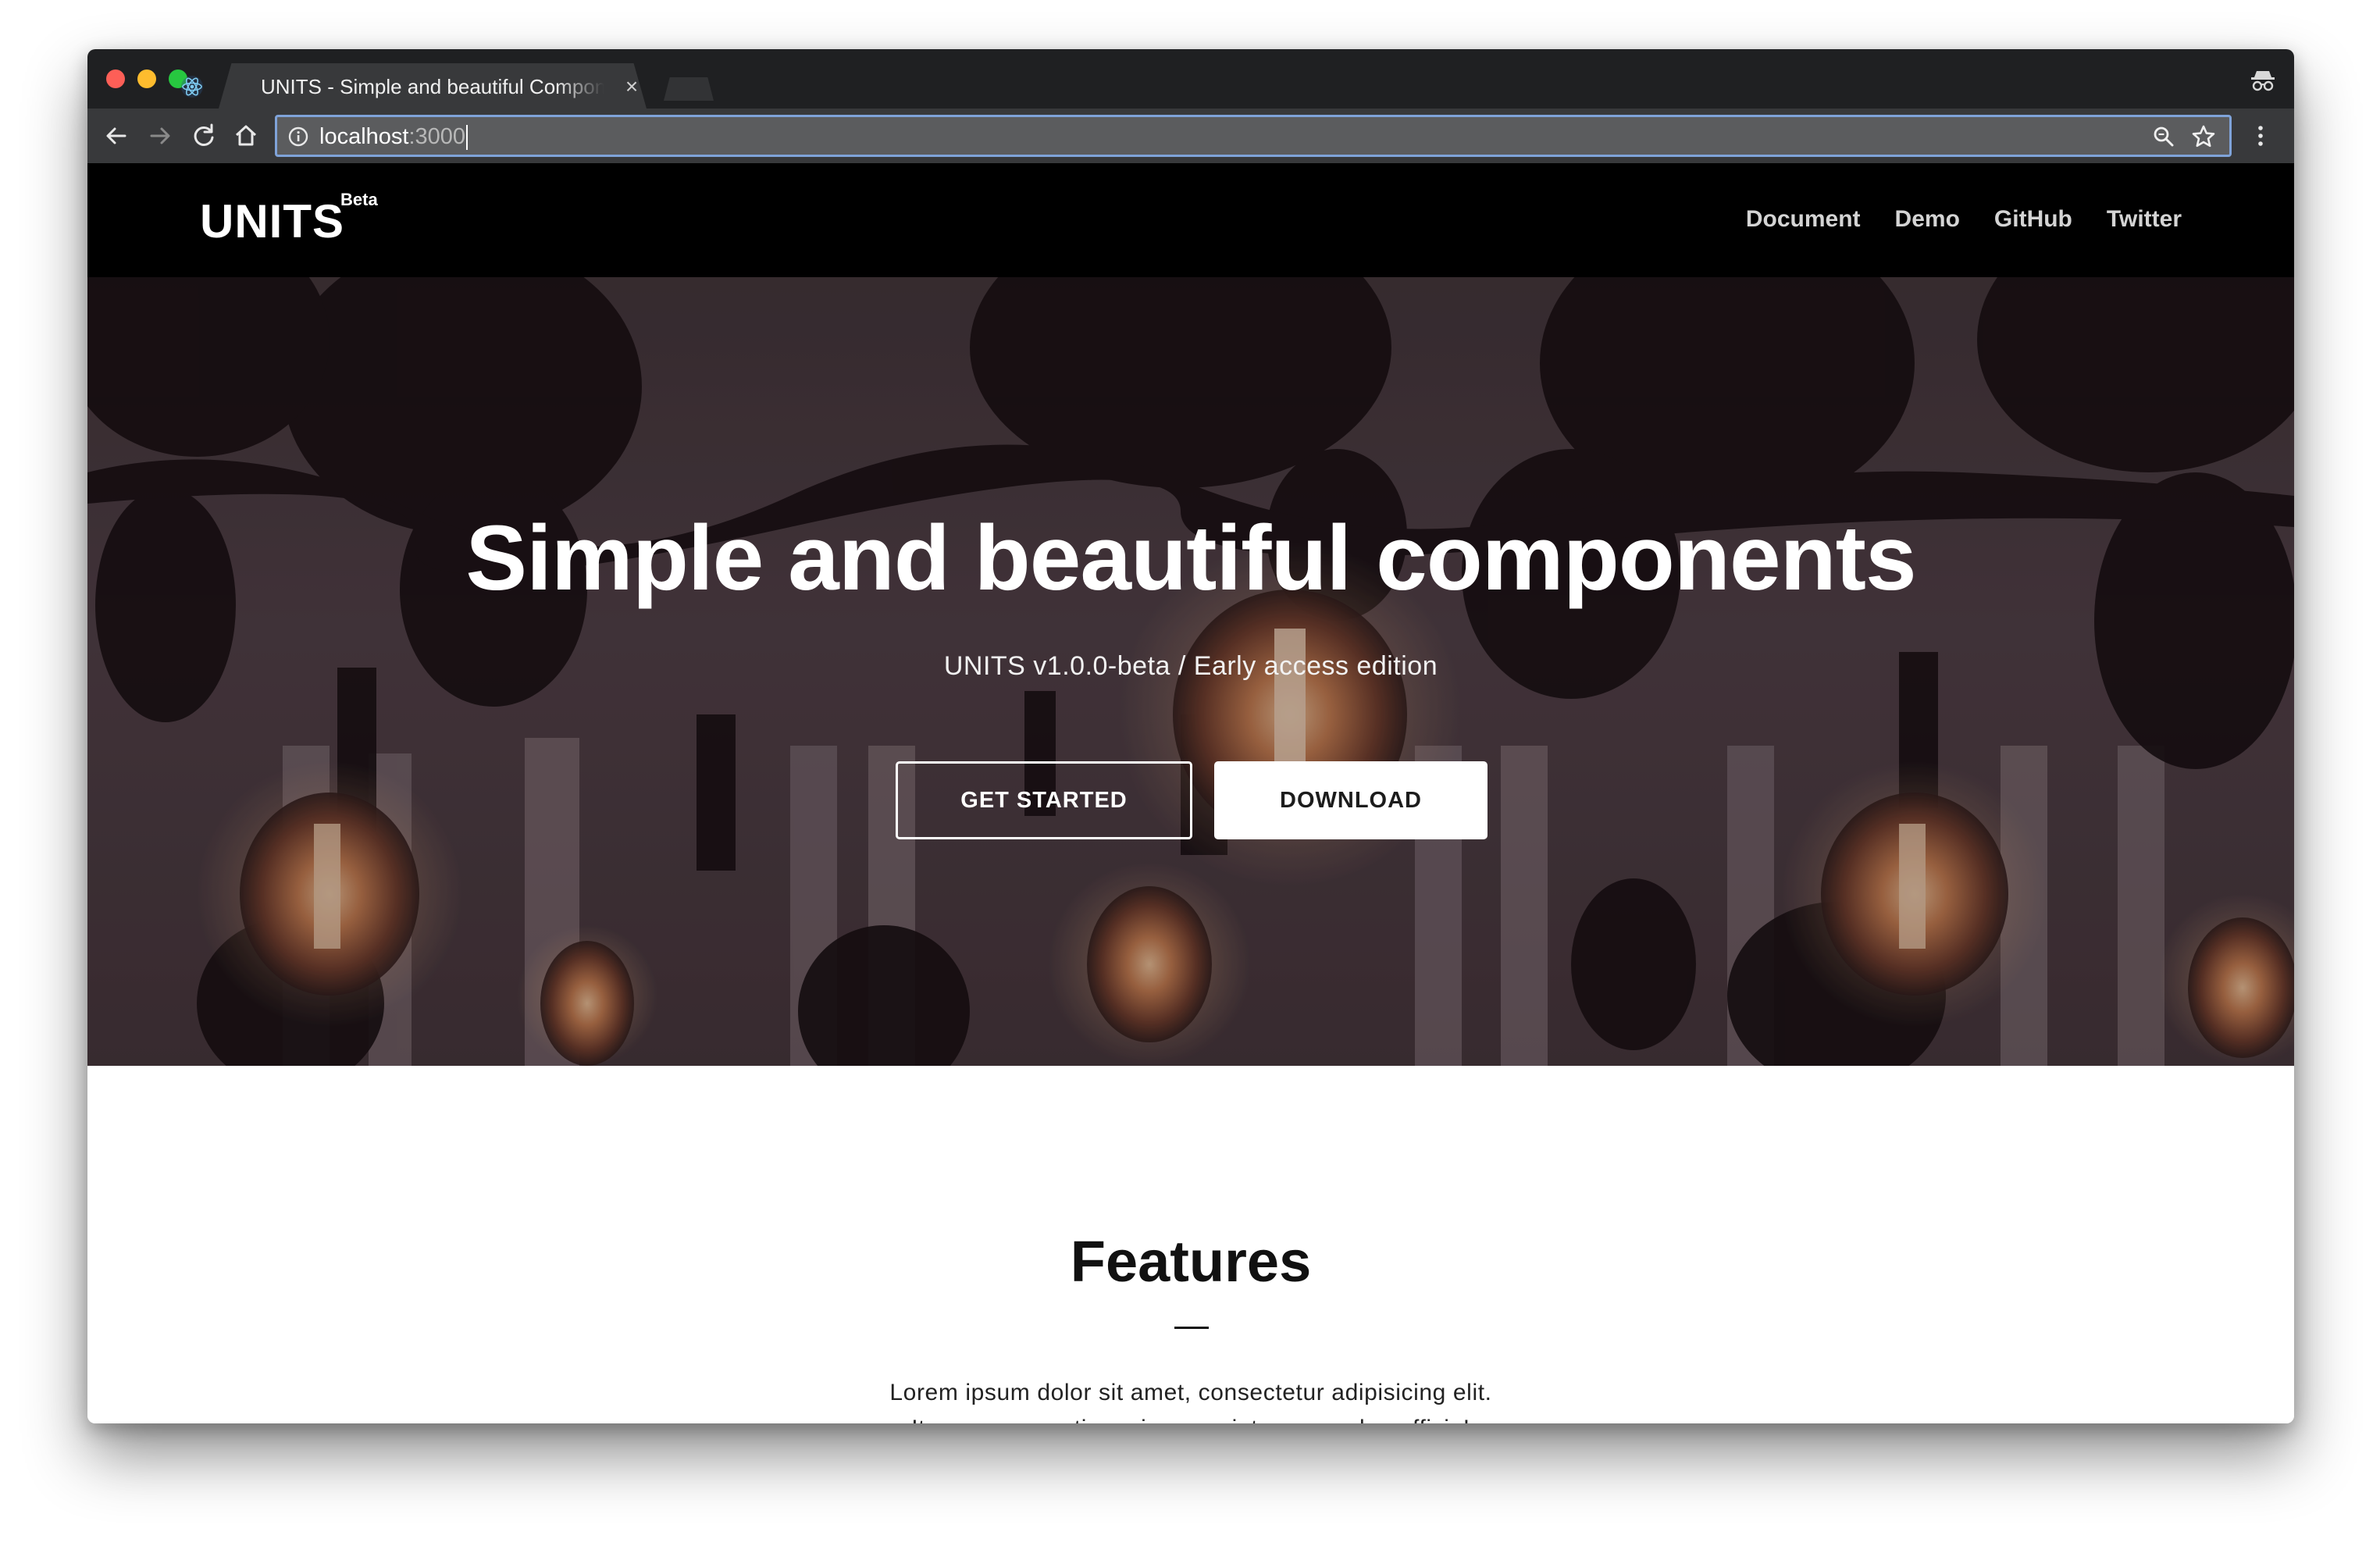 The height and width of the screenshot is (1546, 2380). Describe the element at coordinates (2033, 219) in the screenshot. I see `nav-link-github: GitHub` at that location.